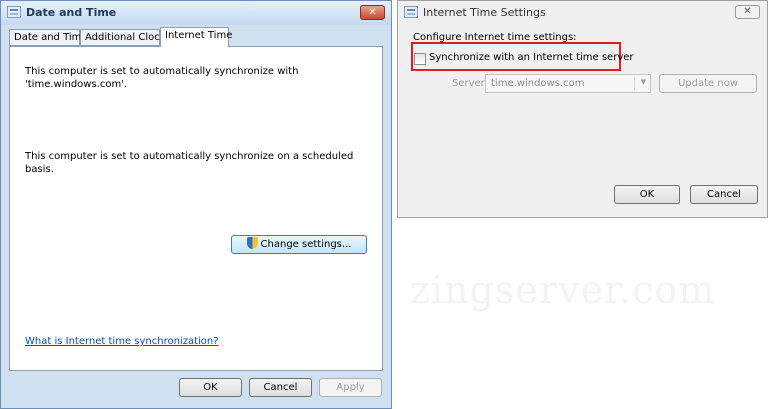 Image resolution: width=768 pixels, height=409 pixels. What do you see at coordinates (252, 243) in the screenshot?
I see `uac-shield-icon` at bounding box center [252, 243].